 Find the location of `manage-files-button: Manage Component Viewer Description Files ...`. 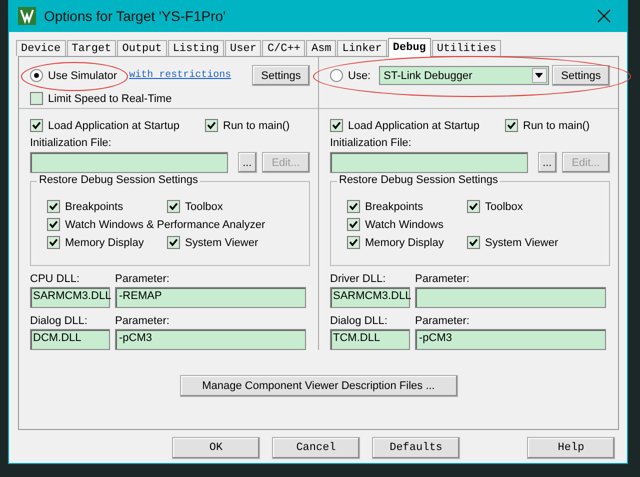

manage-files-button: Manage Component Viewer Description Files ... is located at coordinates (319, 386).